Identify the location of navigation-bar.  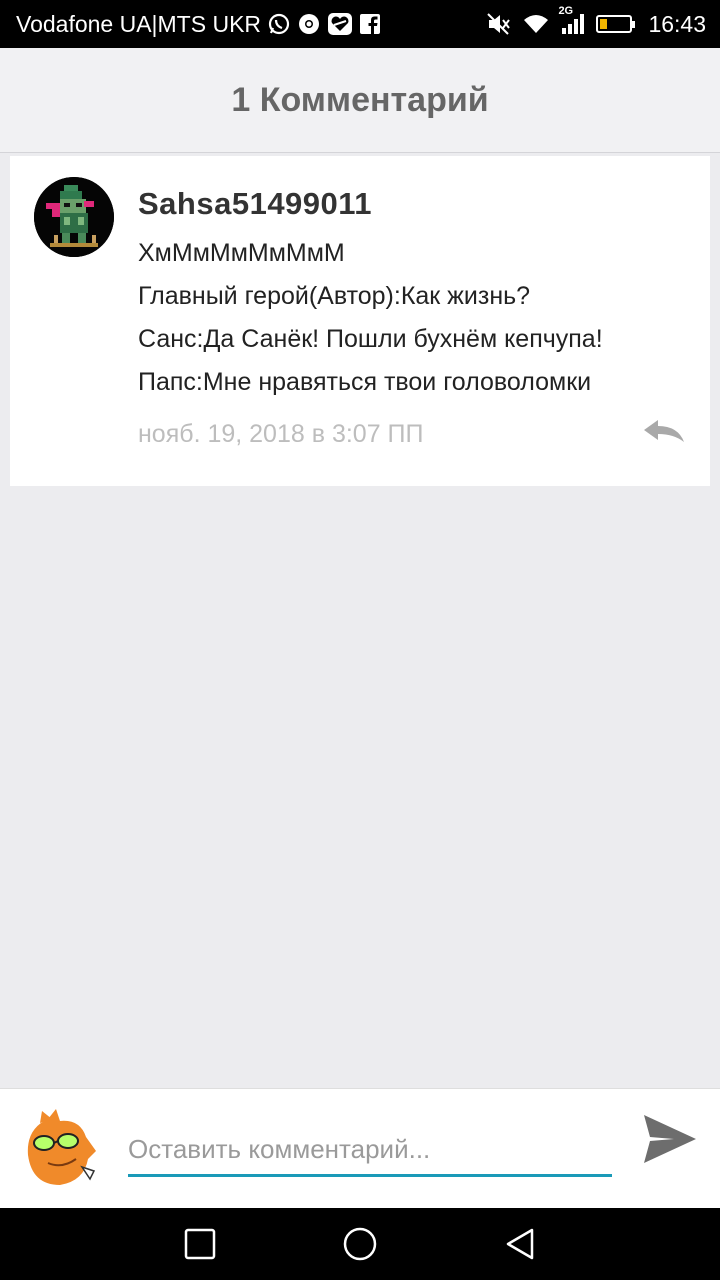
(360, 1244).